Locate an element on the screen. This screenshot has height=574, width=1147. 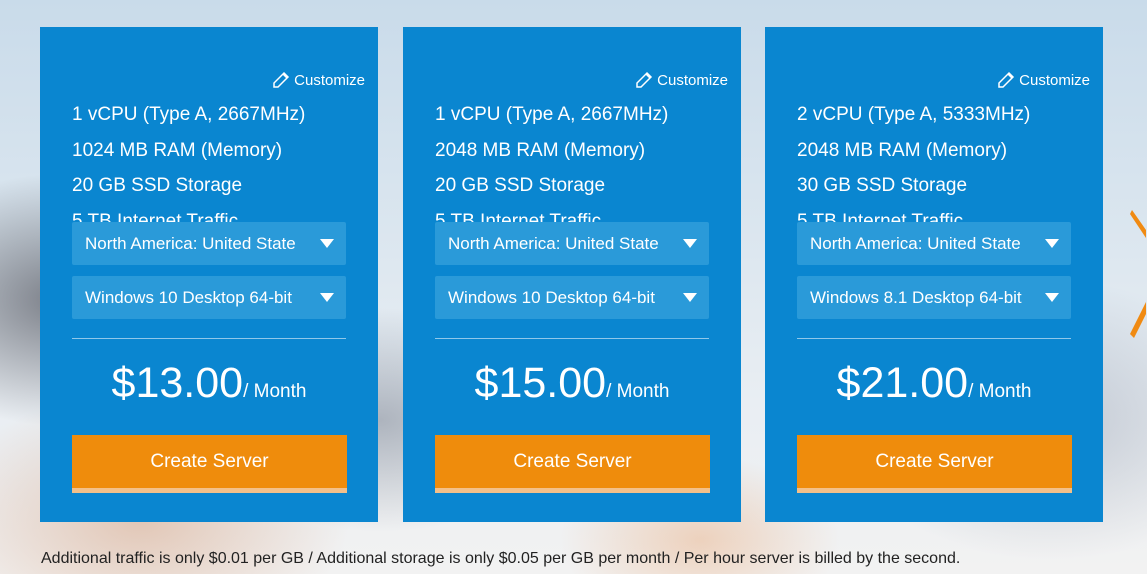
os-select: Windows 8.1 Desktop 64-bit is located at coordinates (934, 297).